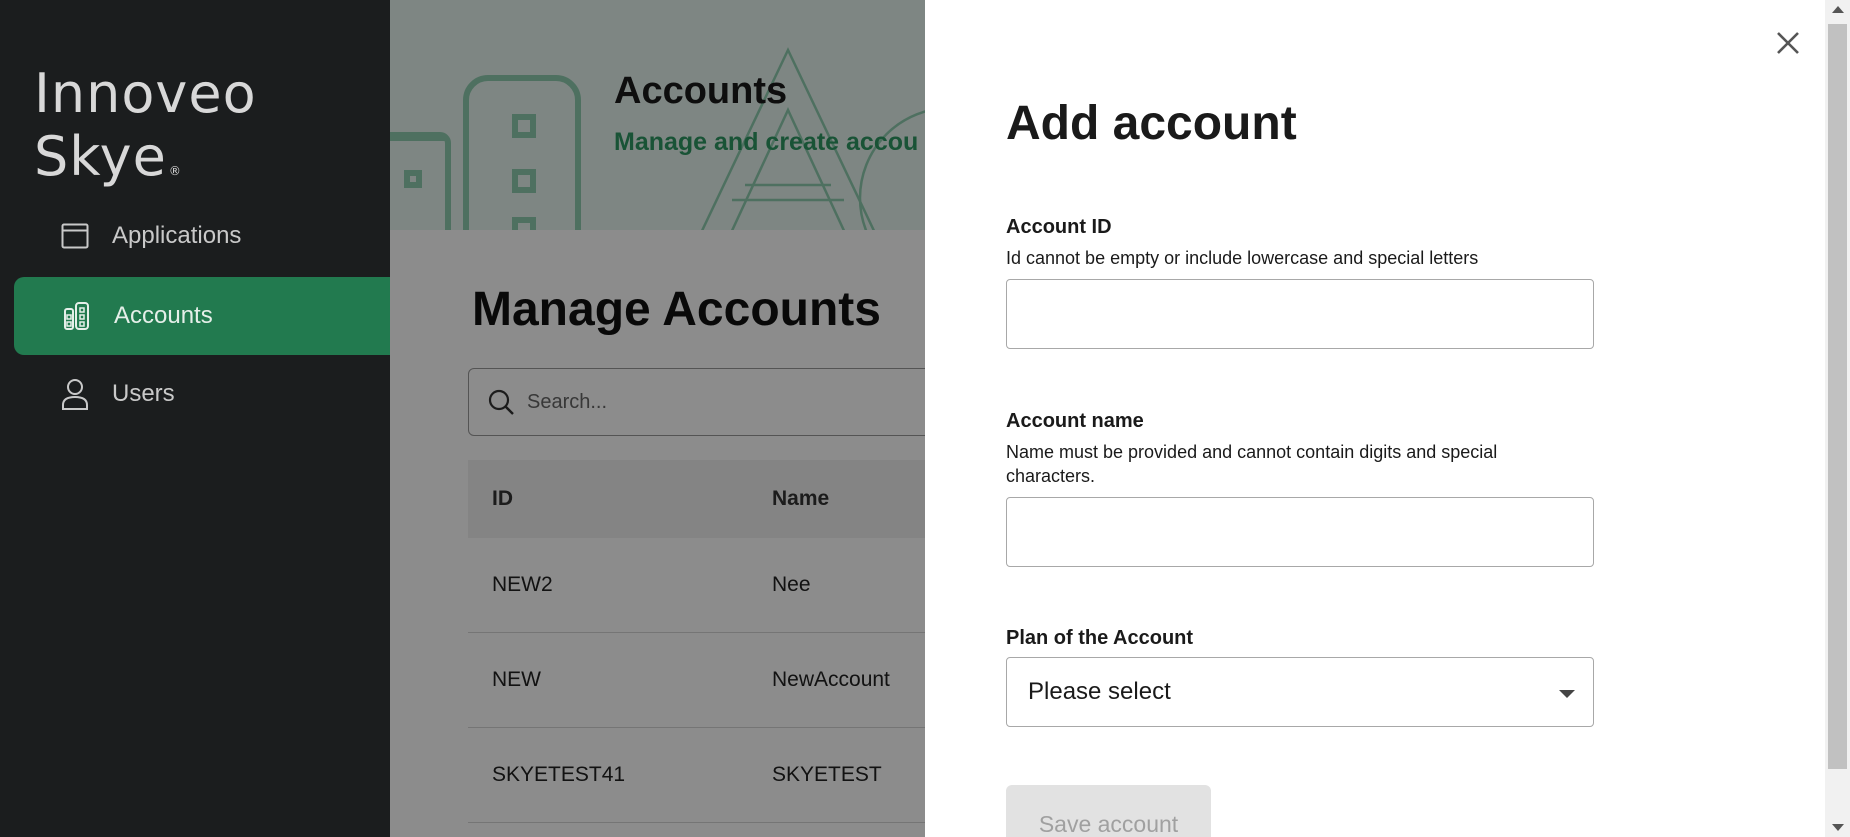  What do you see at coordinates (1788, 43) in the screenshot?
I see `close-icon` at bounding box center [1788, 43].